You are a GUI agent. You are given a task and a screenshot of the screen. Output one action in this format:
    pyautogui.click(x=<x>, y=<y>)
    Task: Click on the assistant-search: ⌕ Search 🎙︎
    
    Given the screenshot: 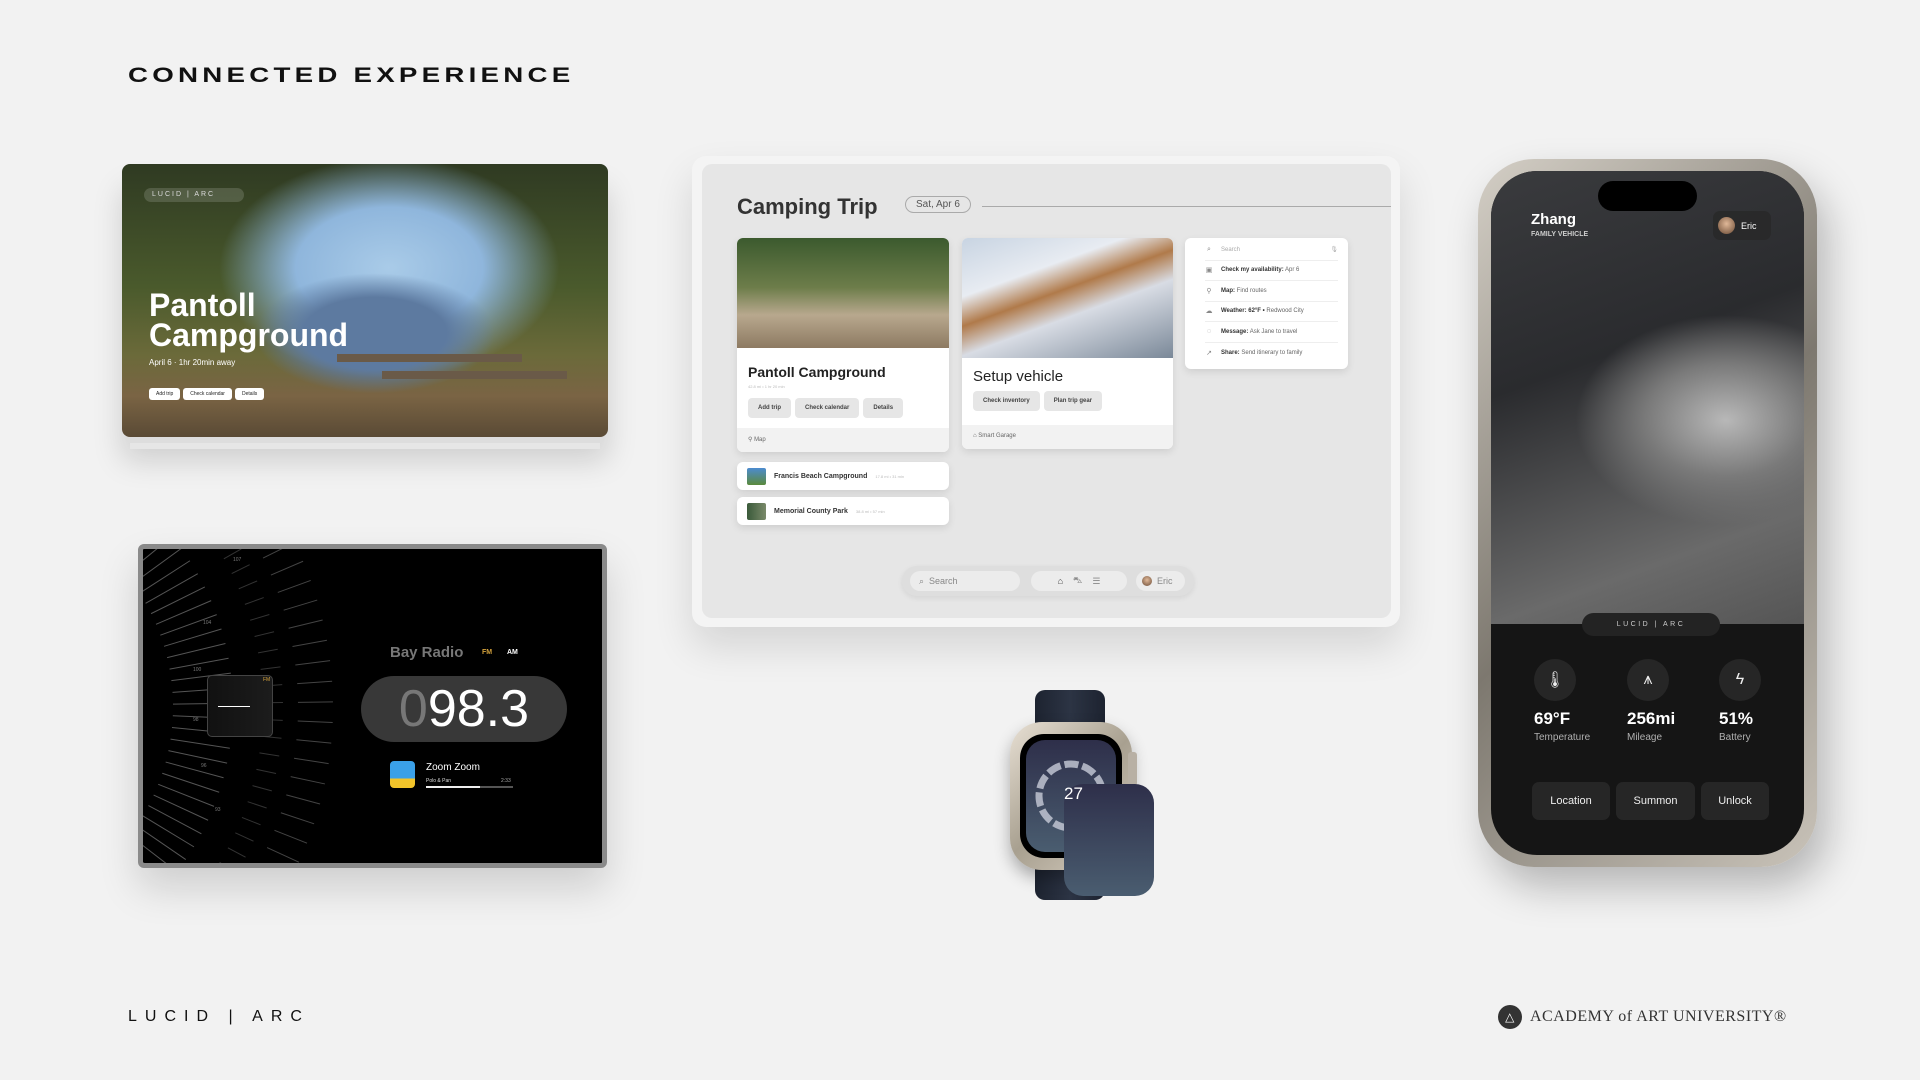 What is the action you would take?
    pyautogui.click(x=1271, y=250)
    